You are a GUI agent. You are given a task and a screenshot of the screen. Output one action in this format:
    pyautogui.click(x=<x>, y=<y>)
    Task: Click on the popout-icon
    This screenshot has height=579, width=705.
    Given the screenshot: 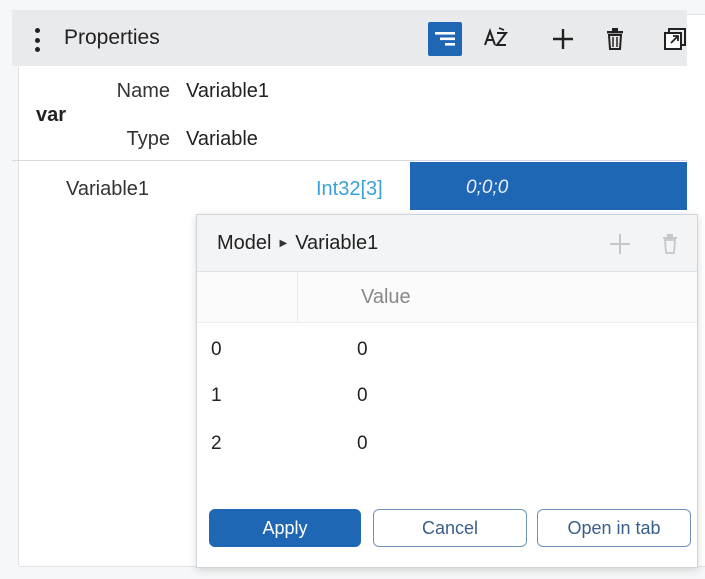 What is the action you would take?
    pyautogui.click(x=675, y=39)
    